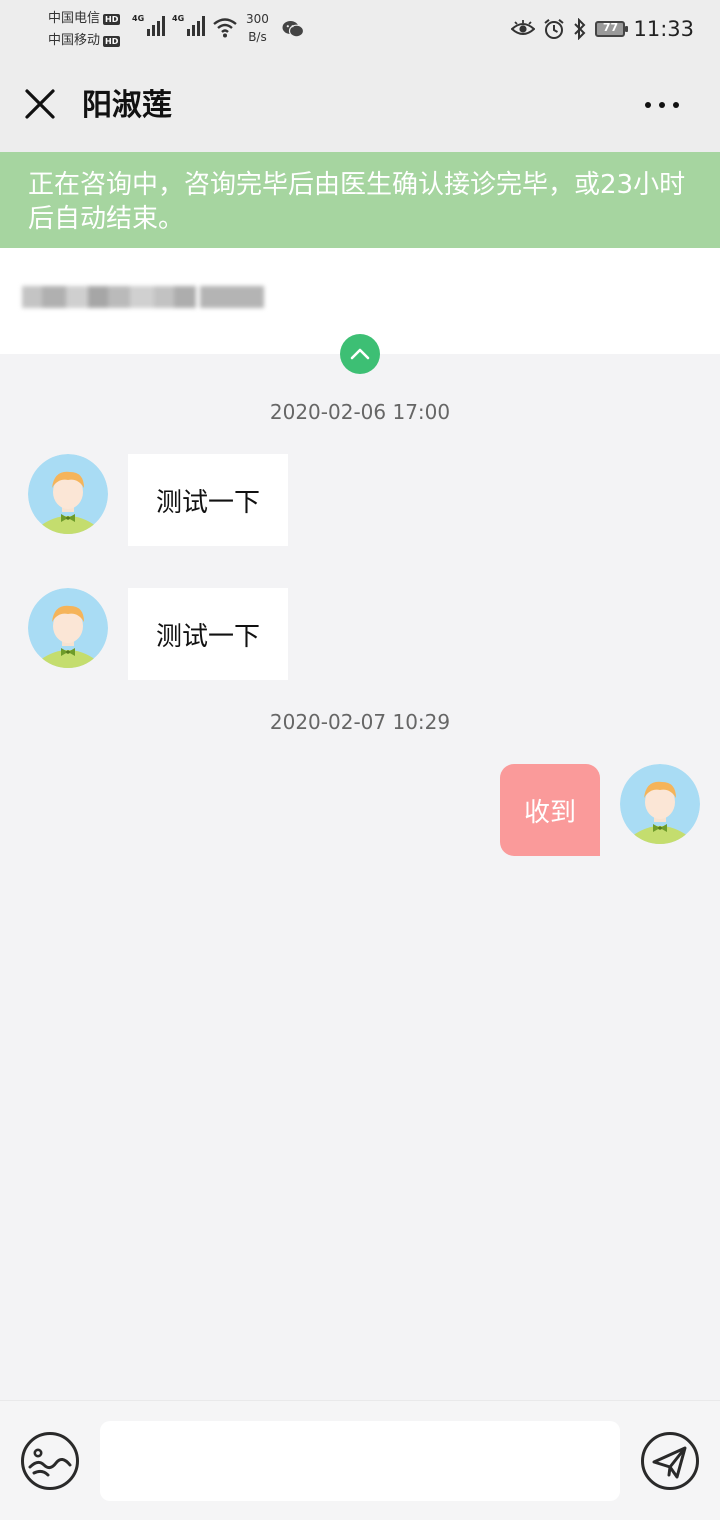  I want to click on alarm-icon, so click(554, 29).